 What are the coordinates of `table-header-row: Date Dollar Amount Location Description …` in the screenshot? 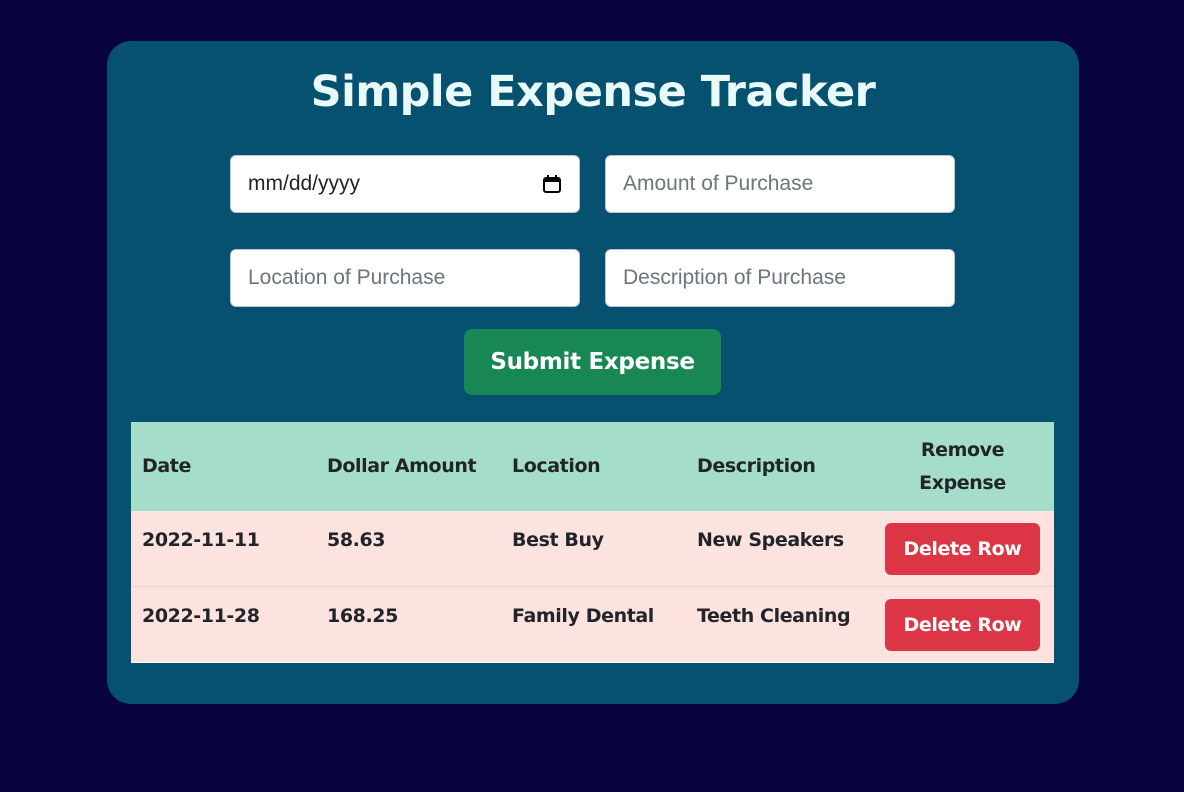 It's located at (592, 466).